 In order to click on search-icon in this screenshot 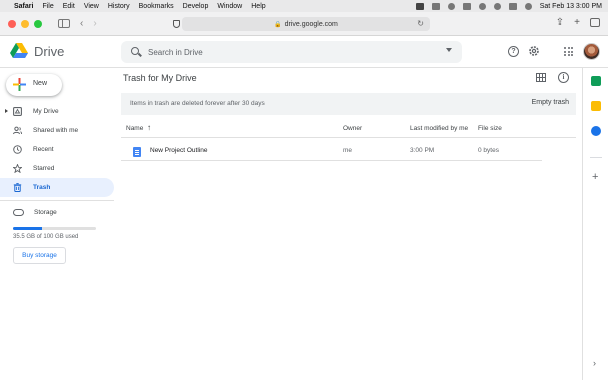, I will do `click(135, 51)`.